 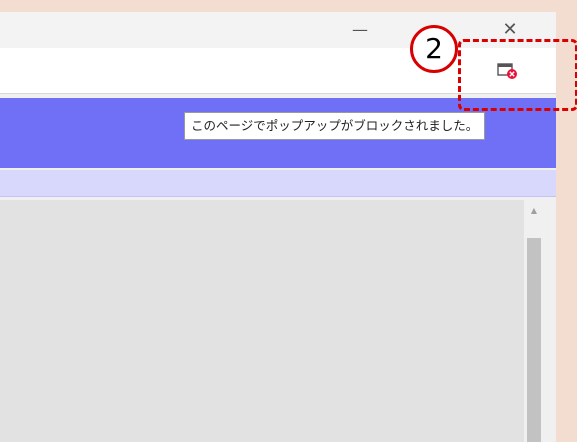 I want to click on step-number-badge: 2, so click(x=434, y=49).